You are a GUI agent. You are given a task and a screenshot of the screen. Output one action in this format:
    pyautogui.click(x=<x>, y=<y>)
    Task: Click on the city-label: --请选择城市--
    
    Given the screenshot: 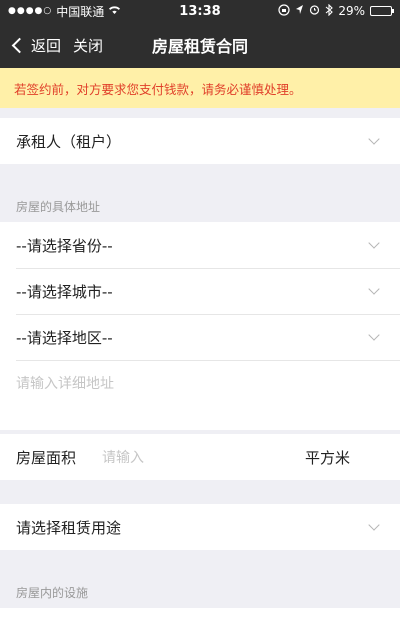 What is the action you would take?
    pyautogui.click(x=64, y=291)
    